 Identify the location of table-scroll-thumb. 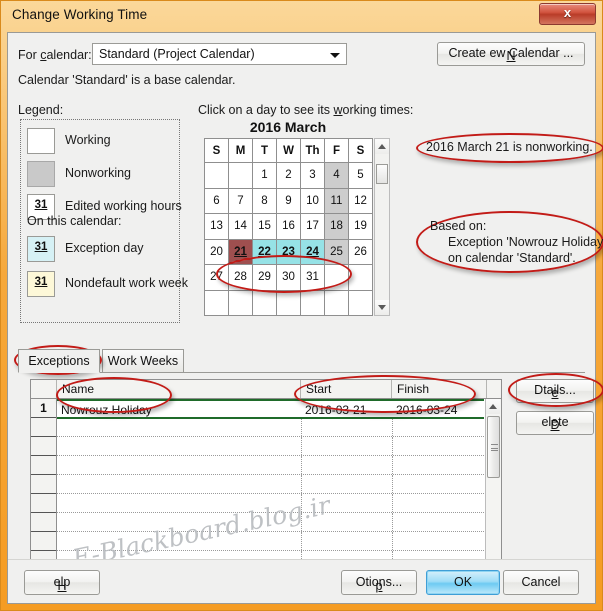
(493, 447).